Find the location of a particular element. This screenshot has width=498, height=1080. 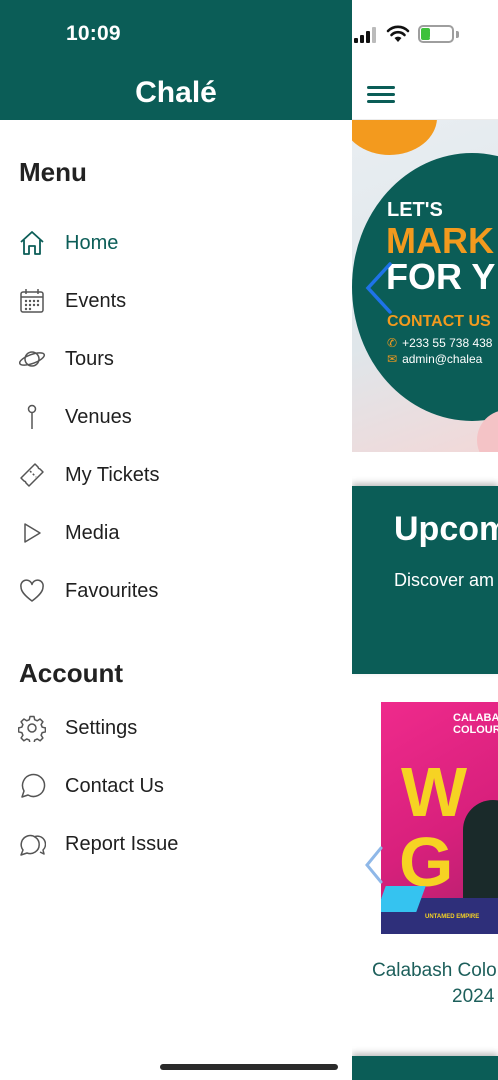

pin-icon is located at coordinates (32, 417).